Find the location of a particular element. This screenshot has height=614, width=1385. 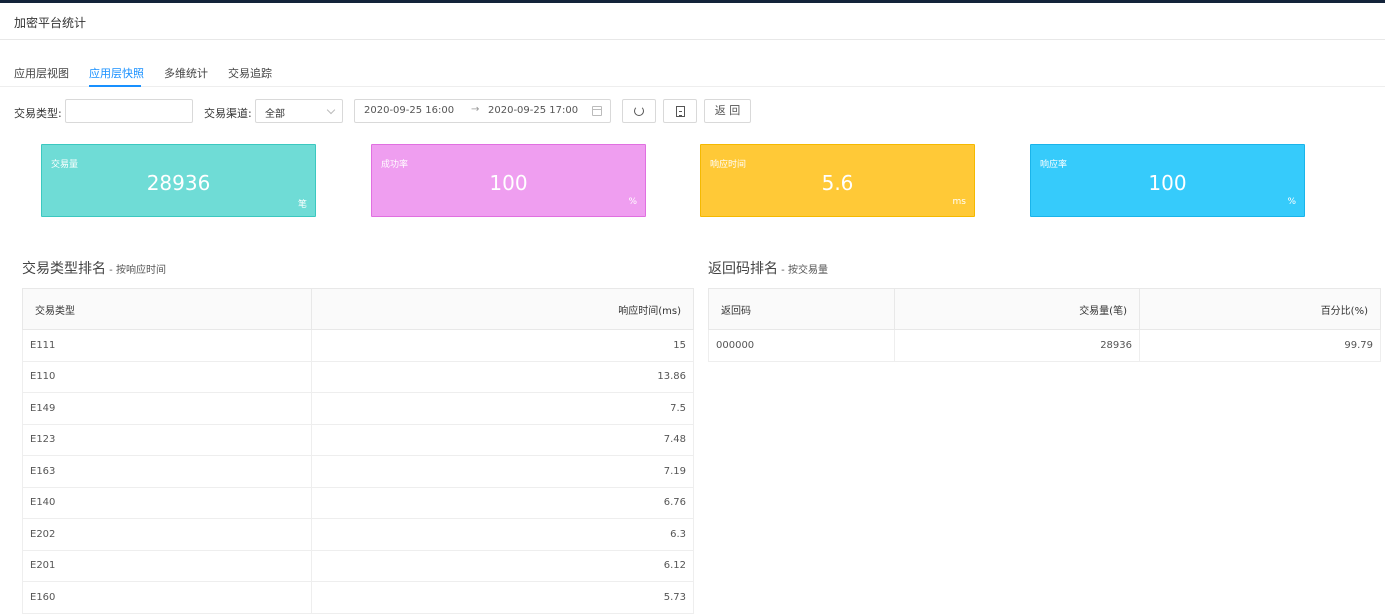

card-unit: ms is located at coordinates (959, 202).